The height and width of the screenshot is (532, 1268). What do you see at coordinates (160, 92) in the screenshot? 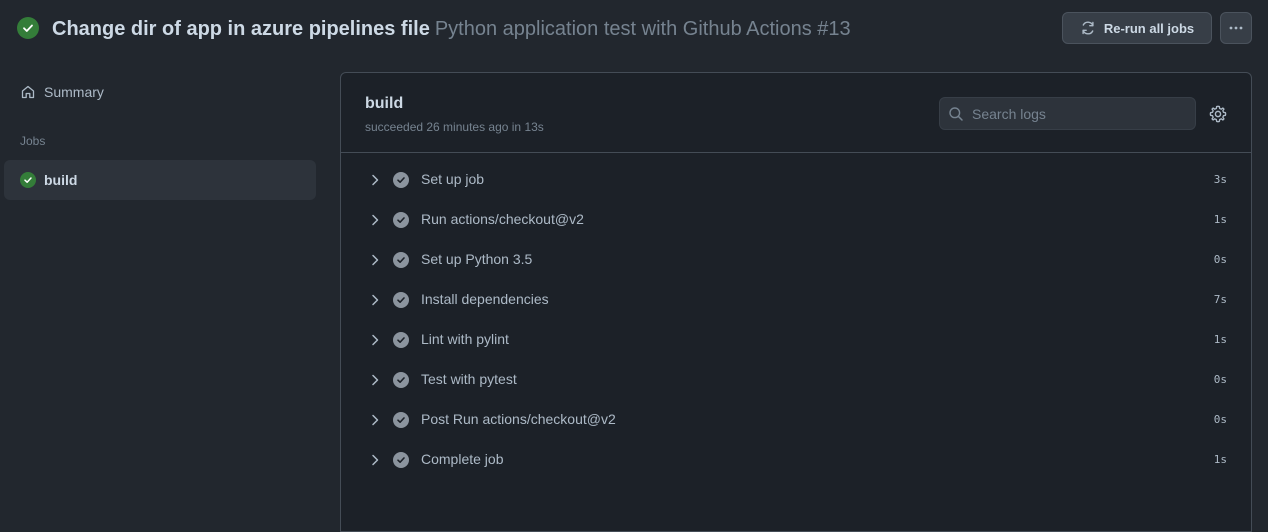
I see `sidebar-item-summary: Summary` at bounding box center [160, 92].